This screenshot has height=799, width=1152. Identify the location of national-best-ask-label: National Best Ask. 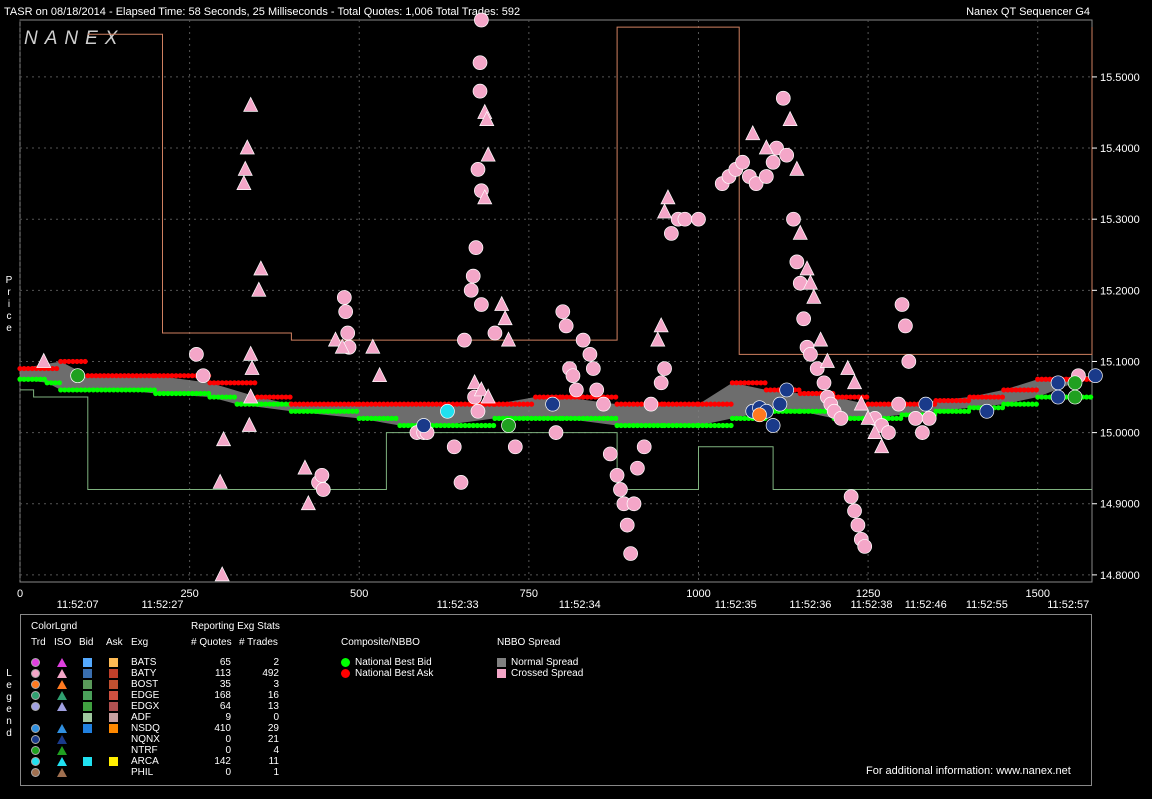
(394, 673).